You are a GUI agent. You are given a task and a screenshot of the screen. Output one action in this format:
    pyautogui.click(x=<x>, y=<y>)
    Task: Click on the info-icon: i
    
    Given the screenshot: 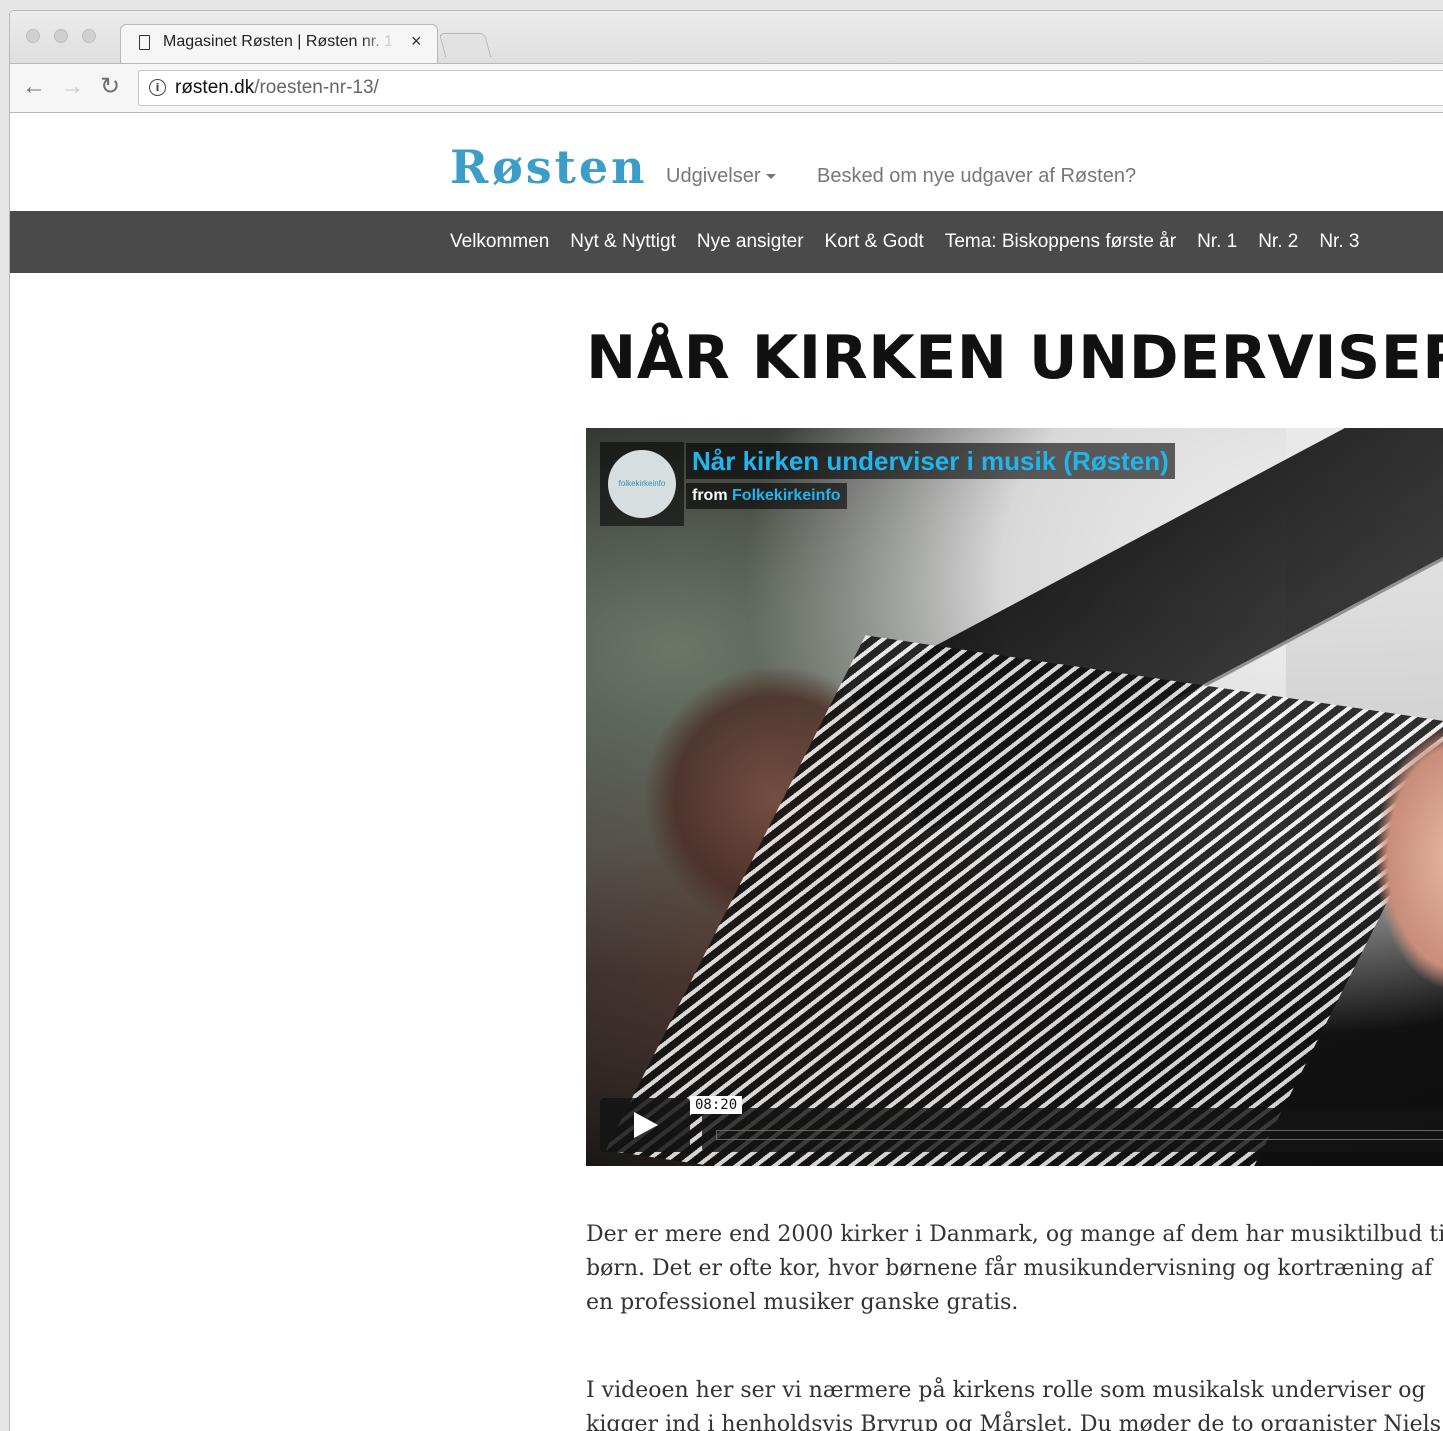 What is the action you would take?
    pyautogui.click(x=157, y=87)
    